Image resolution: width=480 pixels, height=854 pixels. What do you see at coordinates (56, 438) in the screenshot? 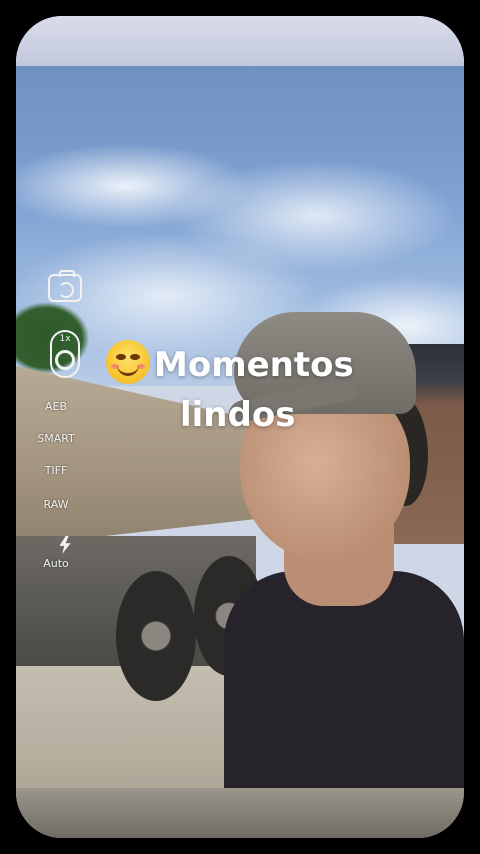
I see `smart-toggle: SMART` at bounding box center [56, 438].